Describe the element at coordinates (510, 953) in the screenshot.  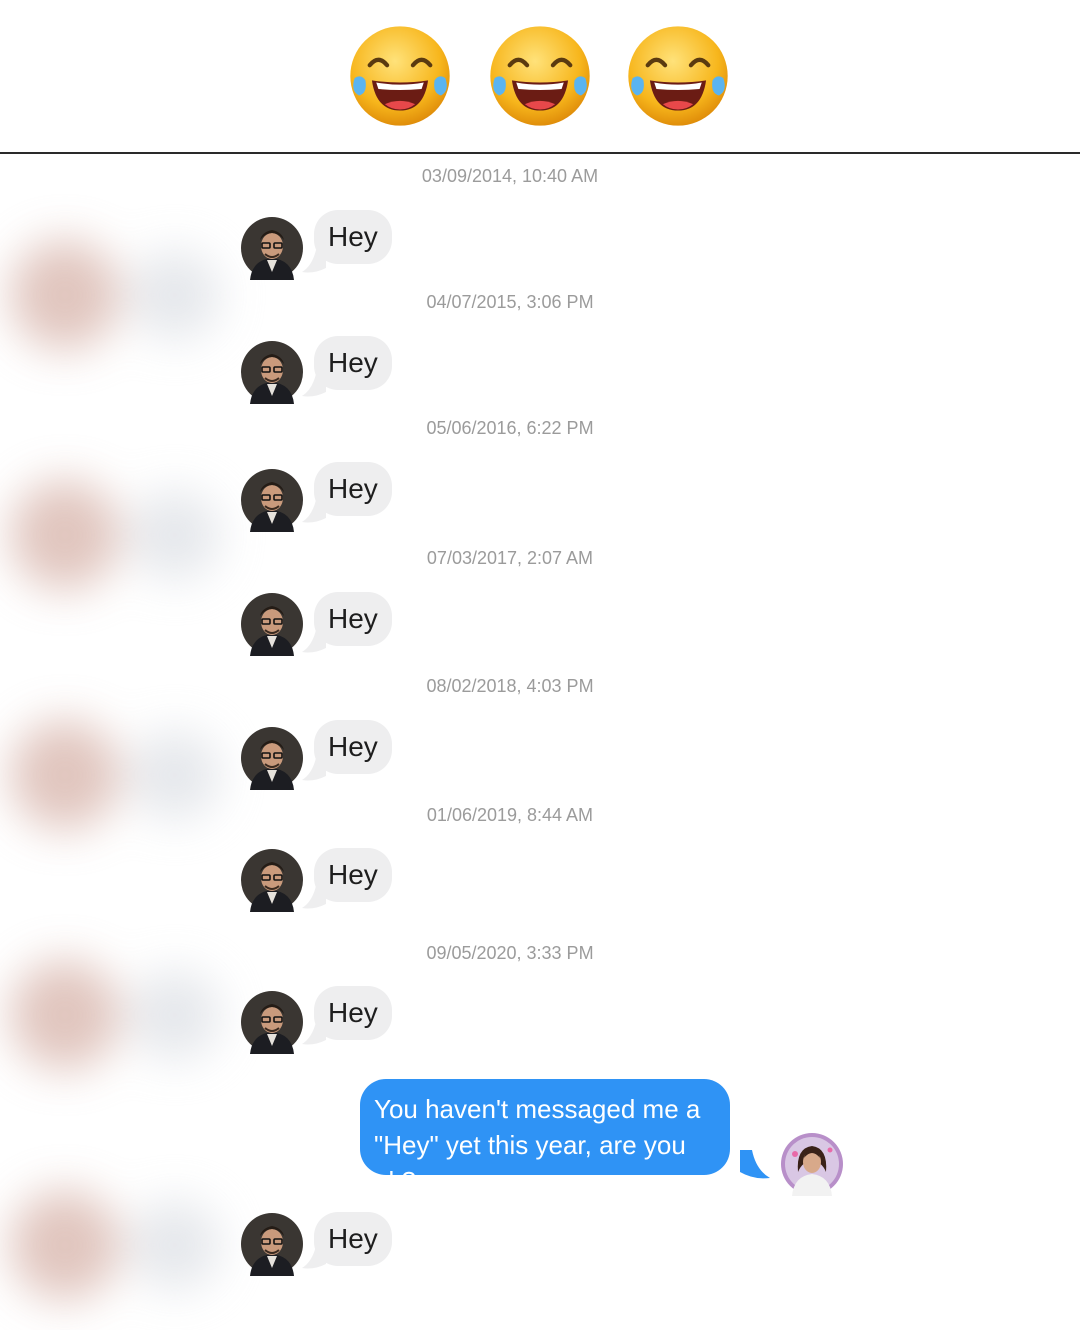
I see `message-timestamp: 09/05/2020, 3:33 PM` at that location.